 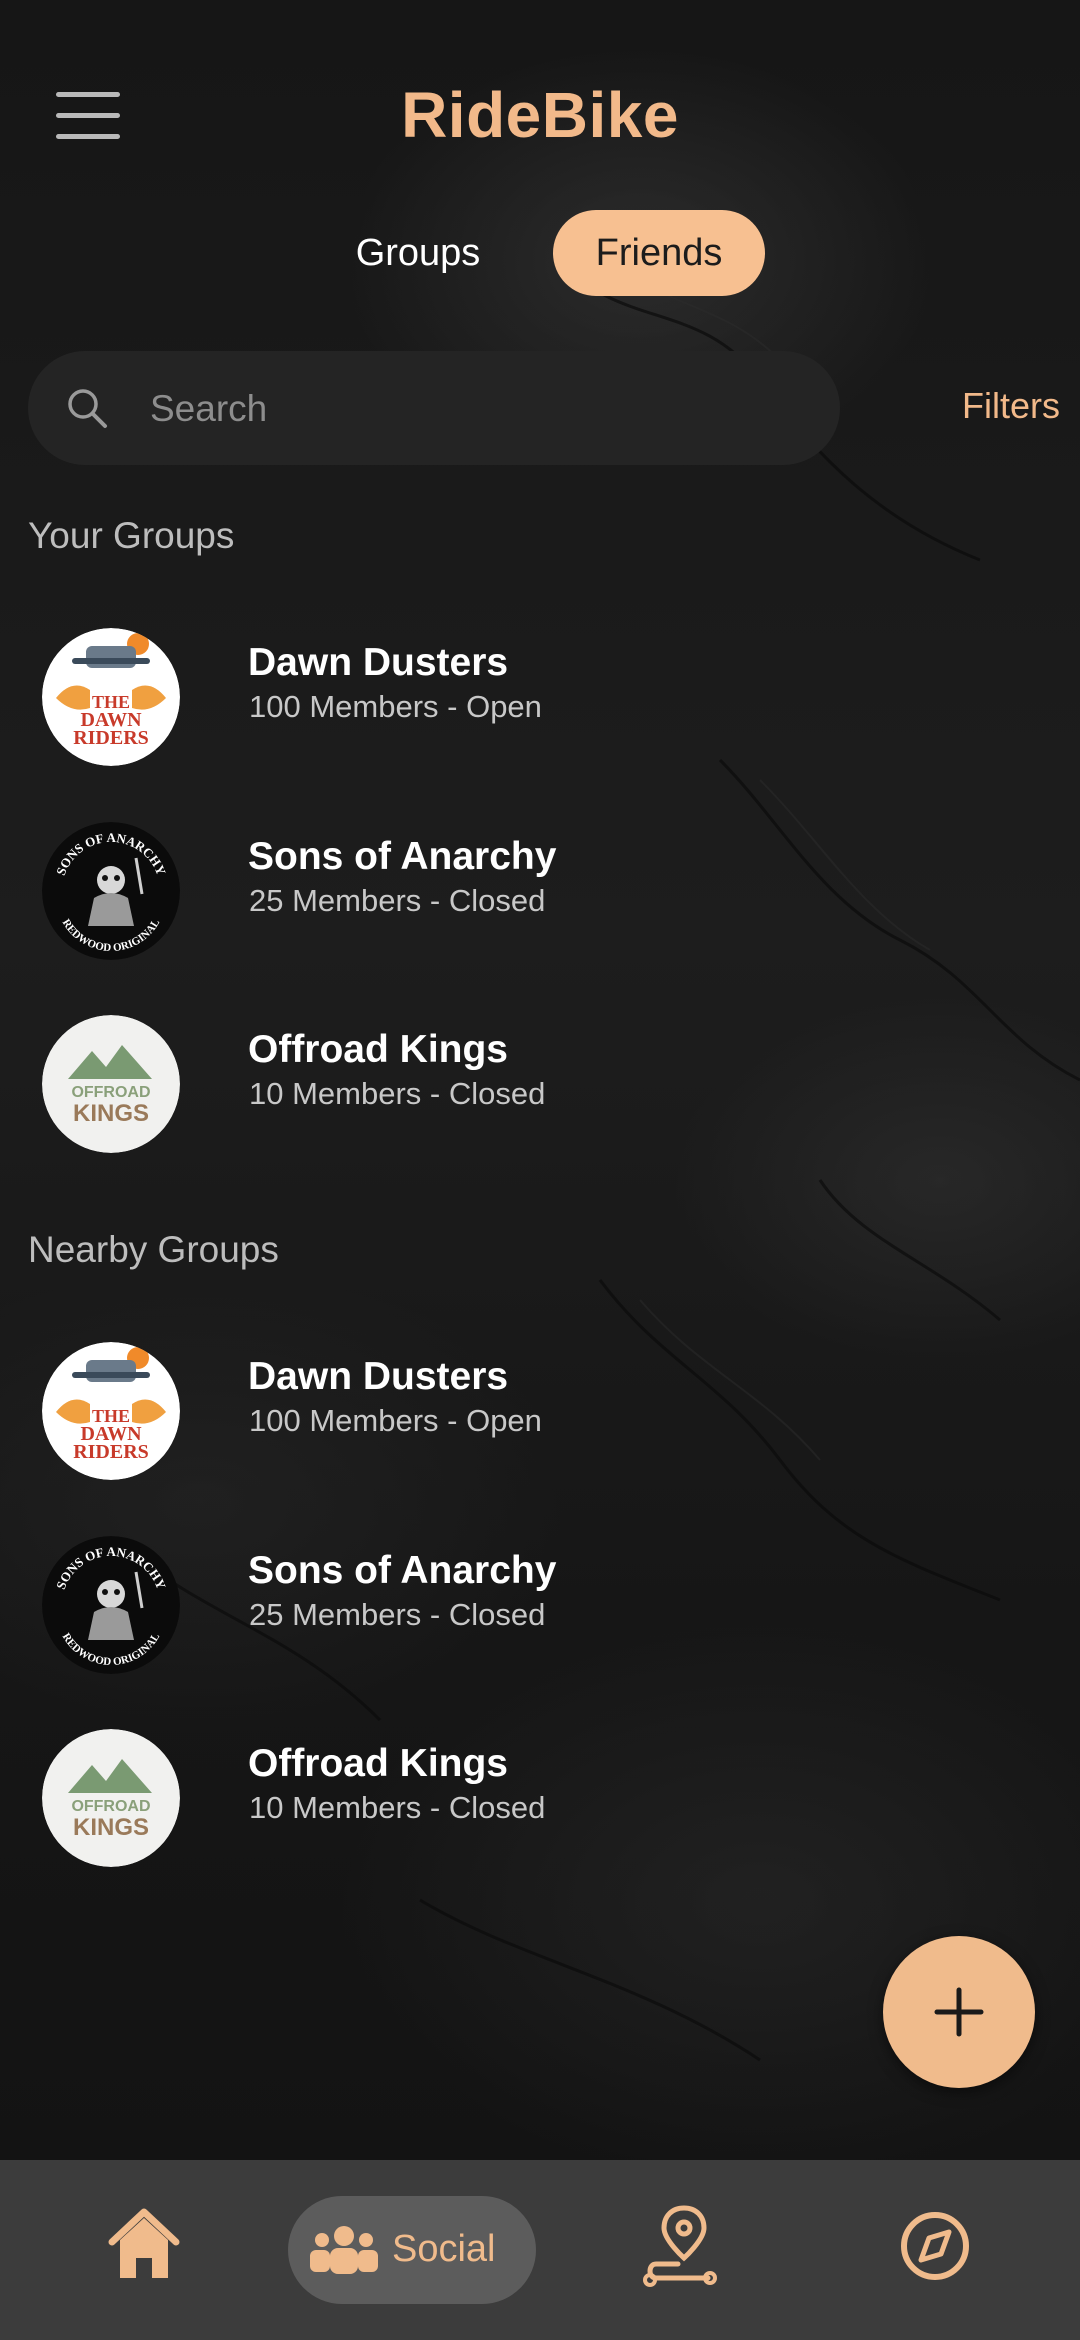 What do you see at coordinates (444, 2249) in the screenshot?
I see `nav-social-label: Social` at bounding box center [444, 2249].